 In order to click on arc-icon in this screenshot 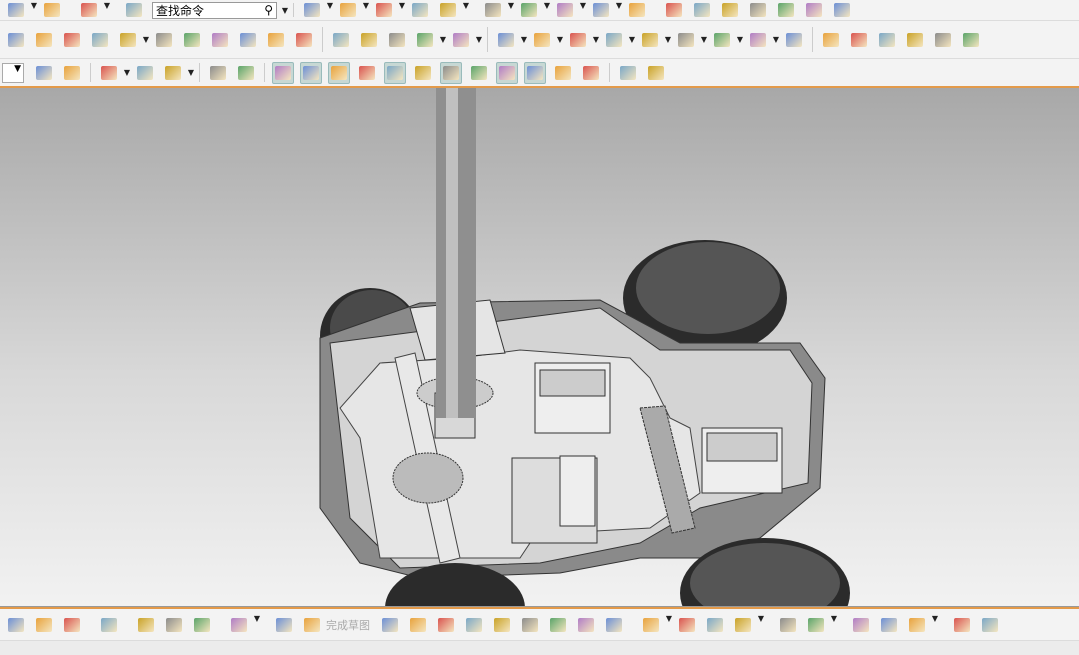, I will do `click(446, 625)`.